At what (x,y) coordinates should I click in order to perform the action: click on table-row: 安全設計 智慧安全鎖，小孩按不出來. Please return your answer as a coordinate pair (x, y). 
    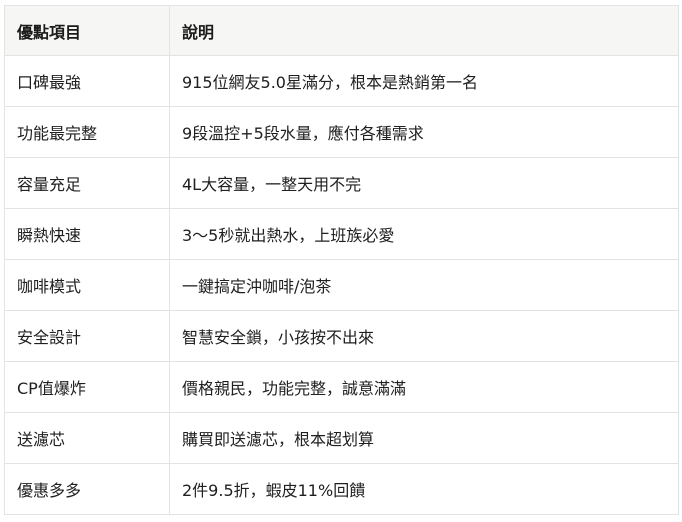
    Looking at the image, I should click on (341, 336).